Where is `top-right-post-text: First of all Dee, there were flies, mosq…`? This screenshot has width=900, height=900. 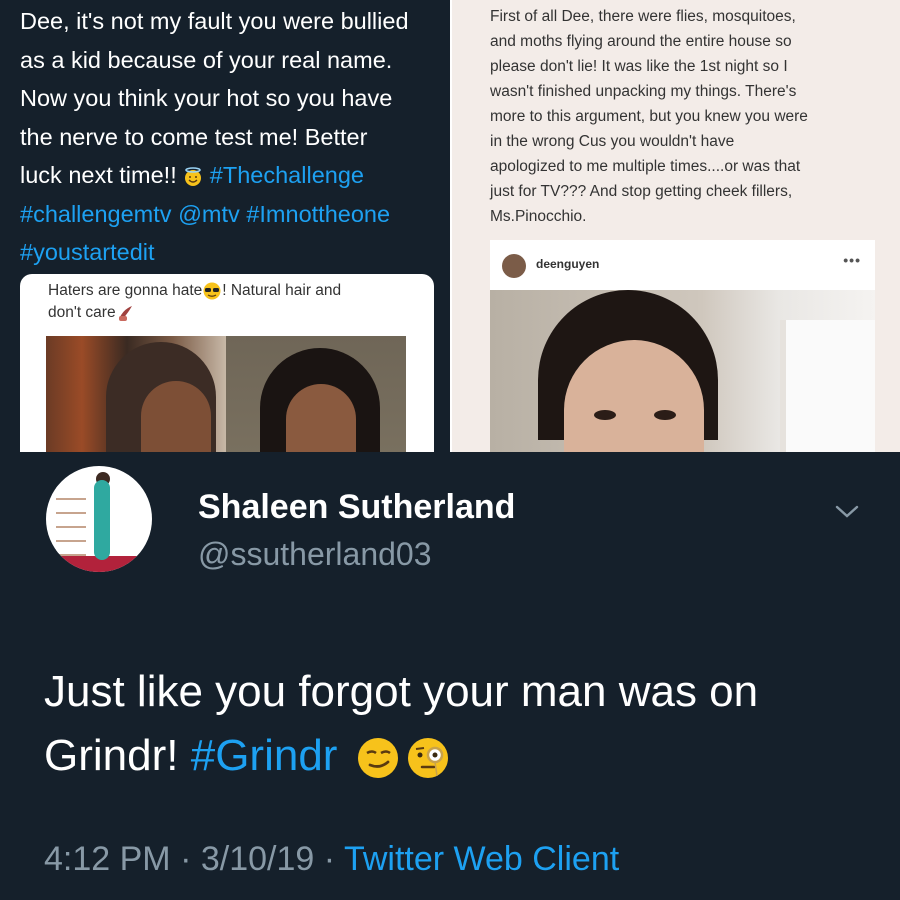 top-right-post-text: First of all Dee, there were flies, mosq… is located at coordinates (682, 116).